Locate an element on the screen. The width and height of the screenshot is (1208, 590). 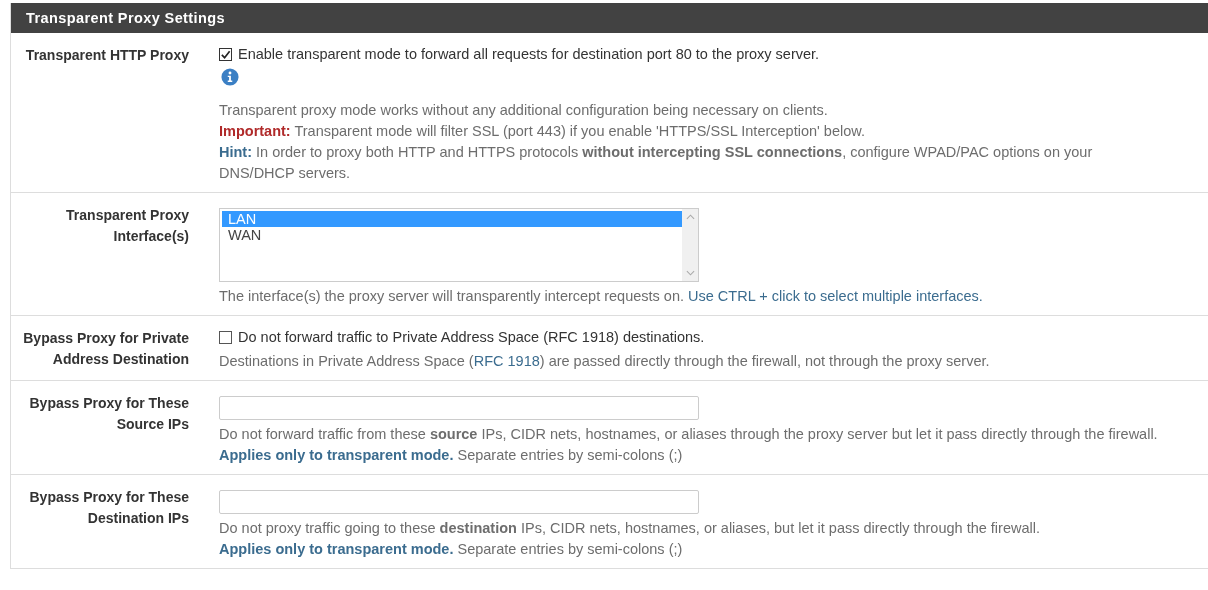
help-link: Use CTRL + click to select multiple interfaces. is located at coordinates (835, 296).